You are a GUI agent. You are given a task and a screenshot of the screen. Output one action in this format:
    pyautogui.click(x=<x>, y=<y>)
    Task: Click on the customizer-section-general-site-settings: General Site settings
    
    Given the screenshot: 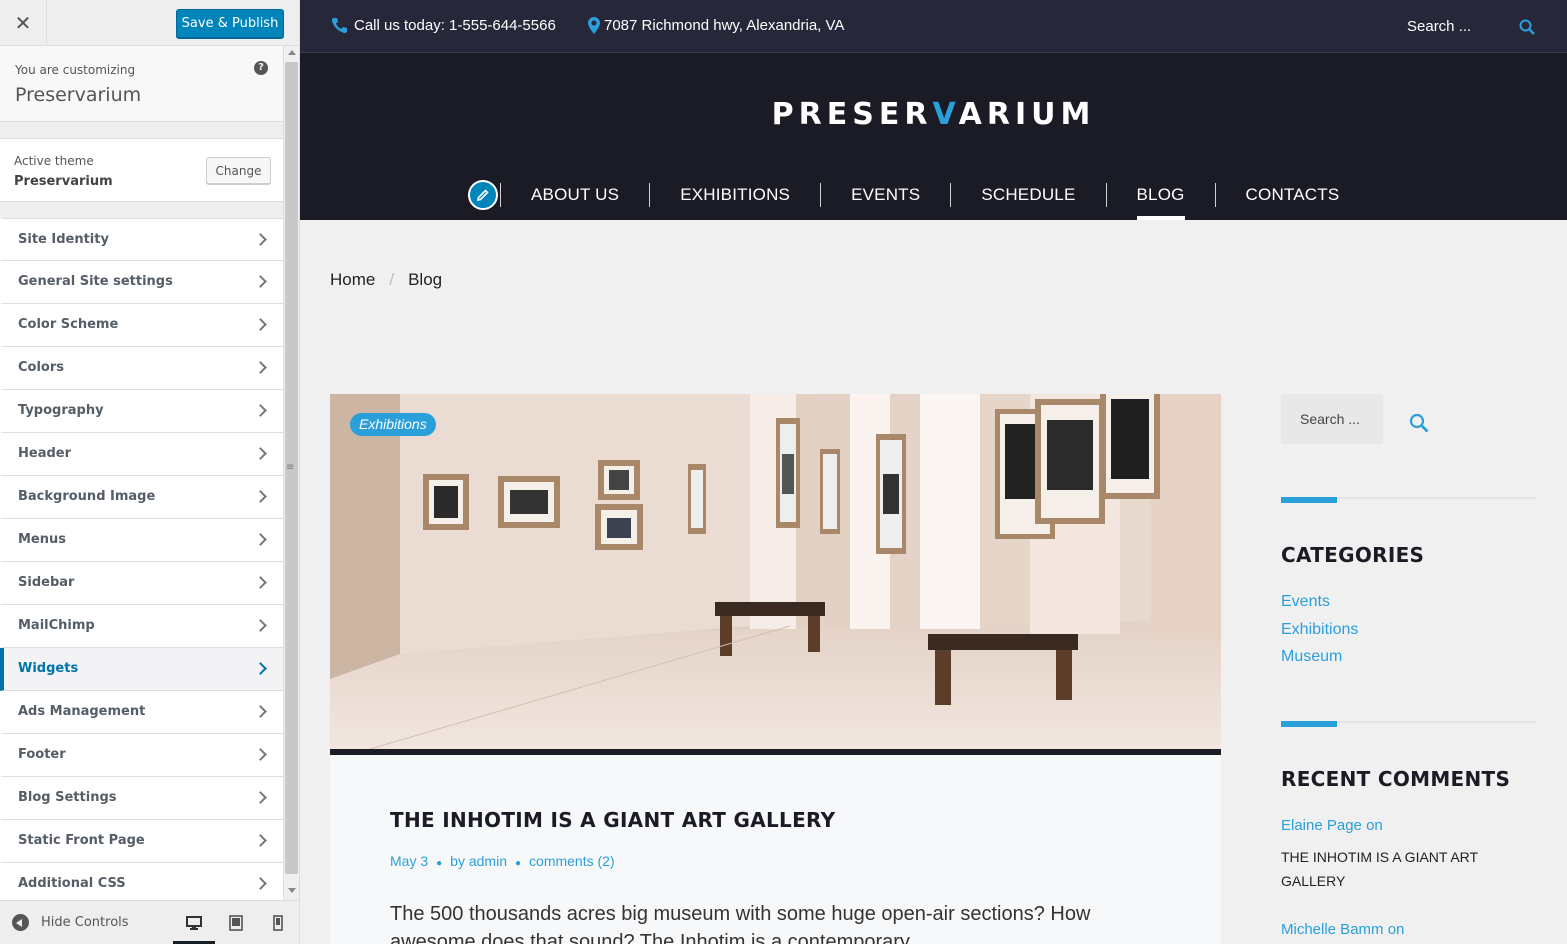 What is the action you would take?
    pyautogui.click(x=141, y=282)
    